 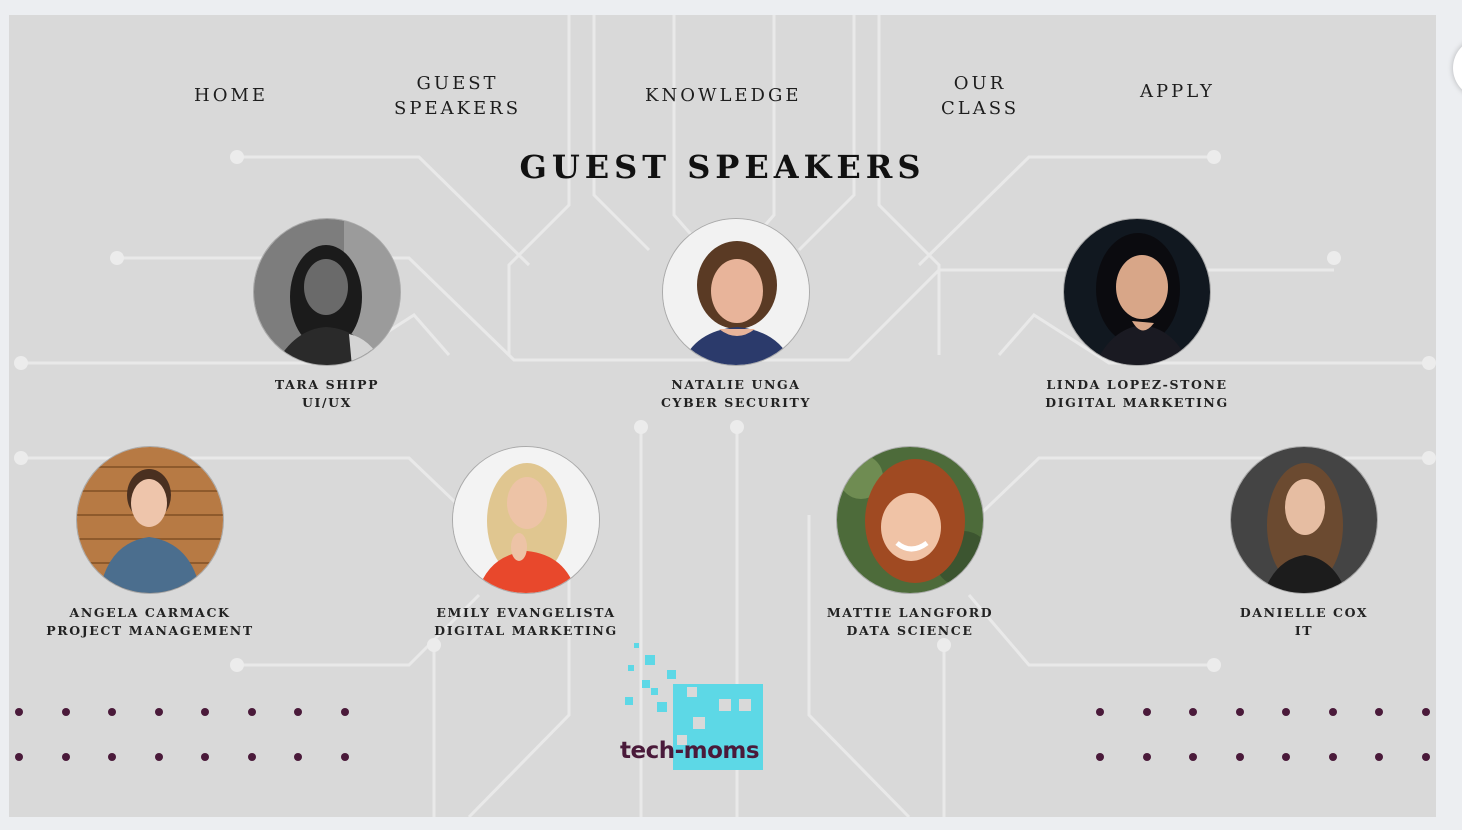 What do you see at coordinates (736, 384) in the screenshot?
I see `speaker-name: NATALIE UNGA` at bounding box center [736, 384].